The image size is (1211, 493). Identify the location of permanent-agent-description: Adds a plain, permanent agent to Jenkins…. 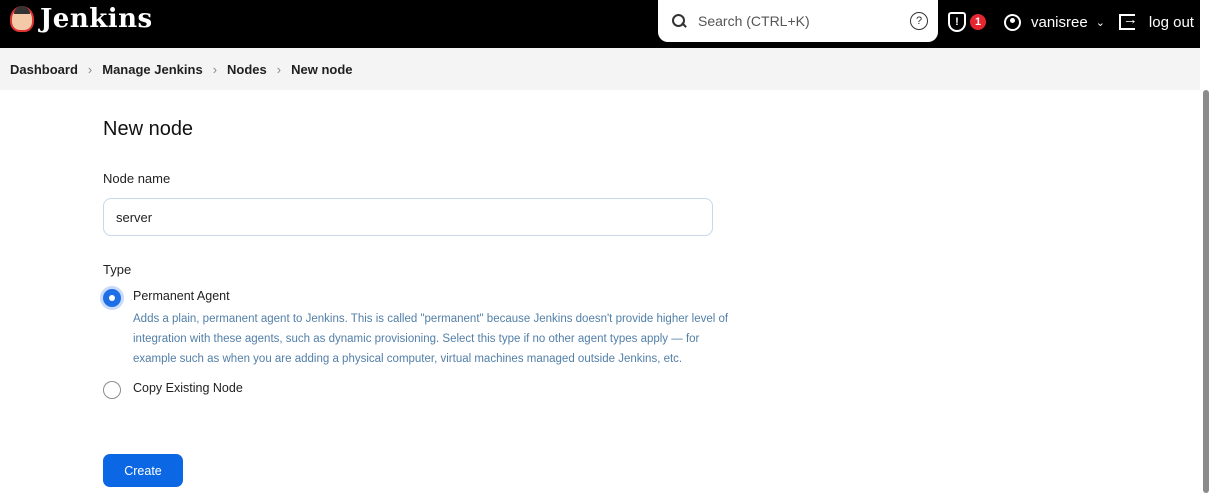
(431, 339).